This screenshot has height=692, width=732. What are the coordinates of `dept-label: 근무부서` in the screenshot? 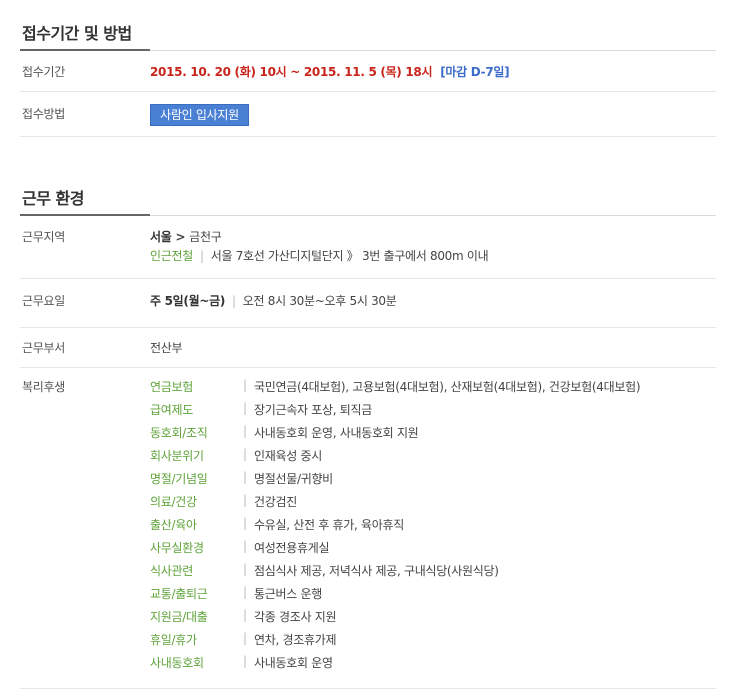 It's located at (43, 348).